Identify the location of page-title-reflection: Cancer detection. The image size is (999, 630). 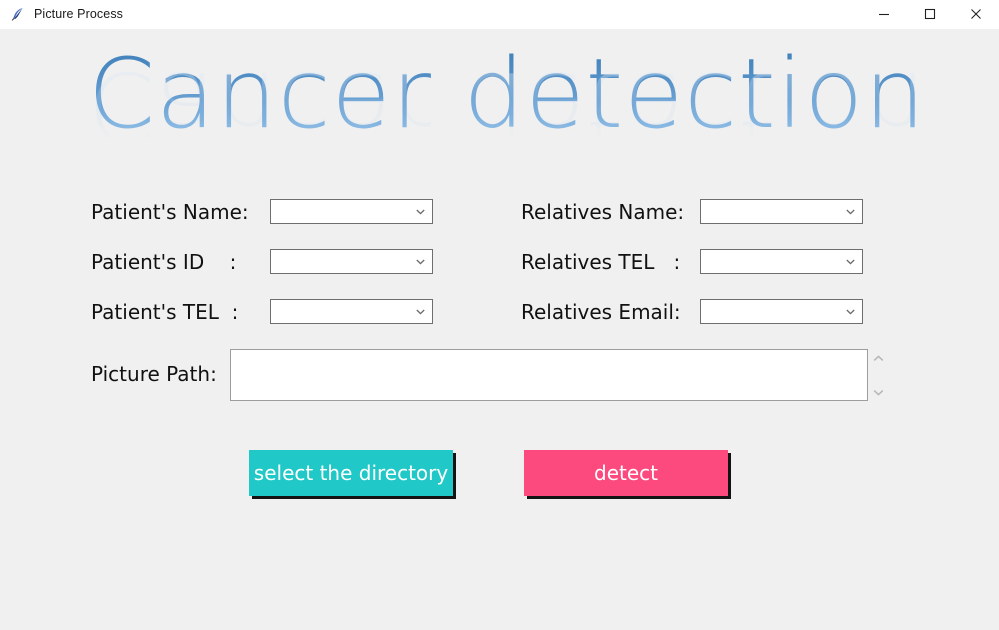
(507, 106).